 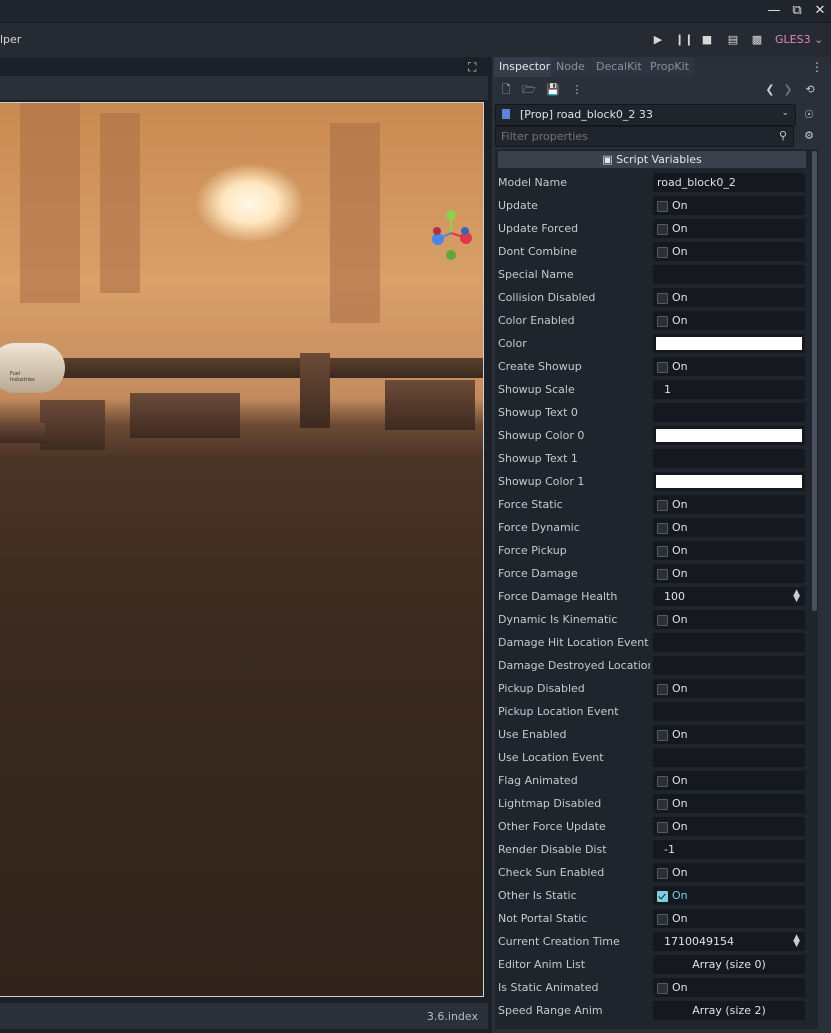 What do you see at coordinates (757, 40) in the screenshot?
I see `play-custom-scene-icon: ▩` at bounding box center [757, 40].